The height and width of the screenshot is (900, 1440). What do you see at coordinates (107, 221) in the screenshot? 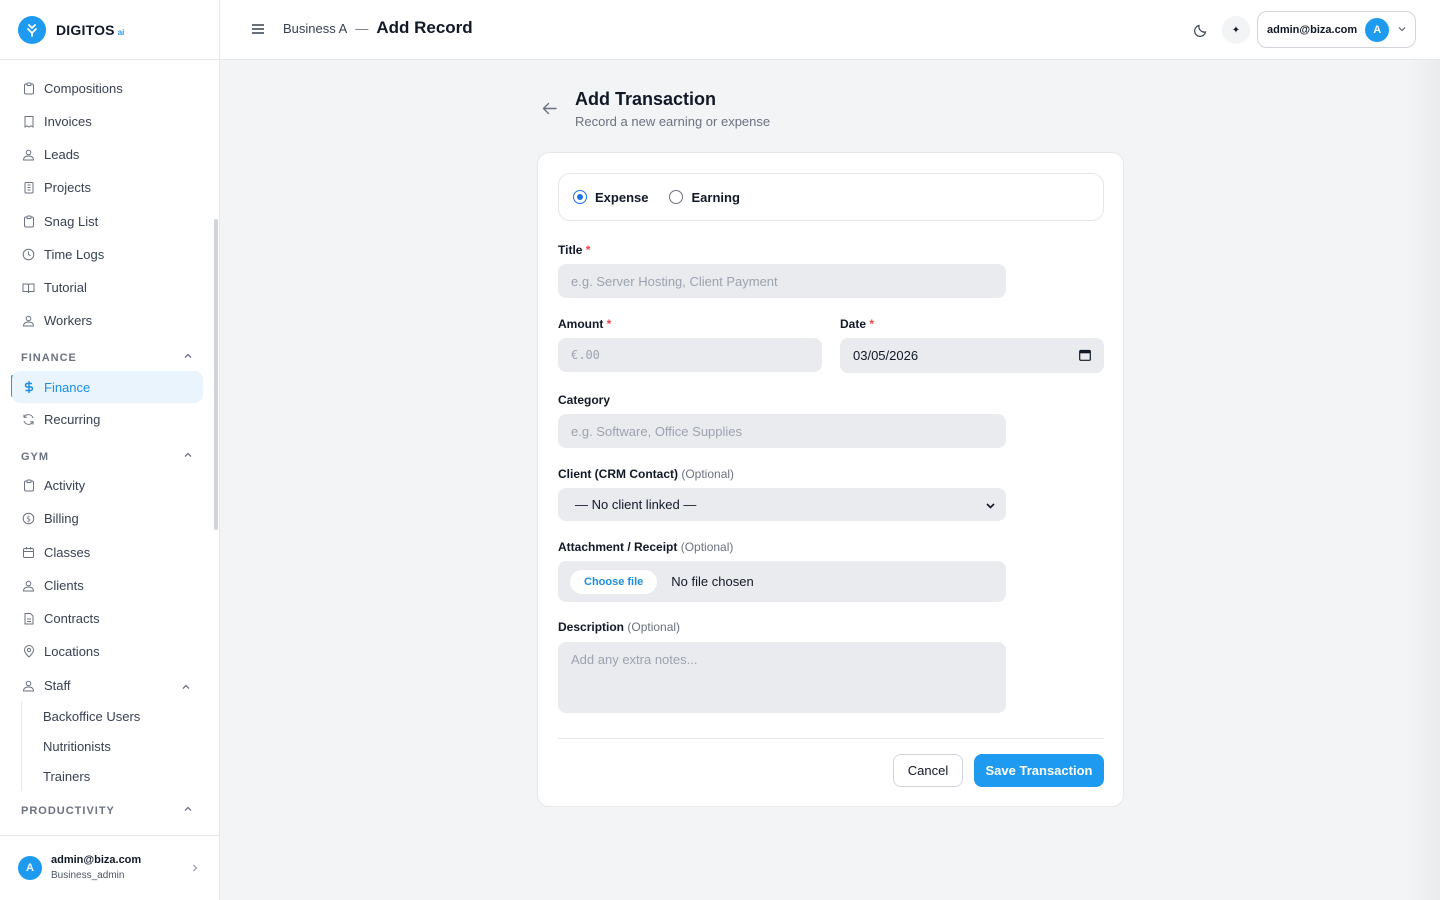
I see `sidebar-item-snag-list: Snag List` at bounding box center [107, 221].